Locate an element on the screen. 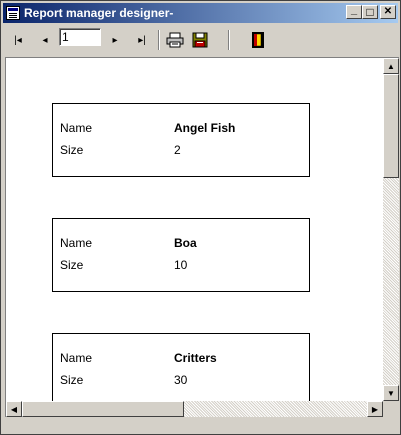  print-button is located at coordinates (175, 40).